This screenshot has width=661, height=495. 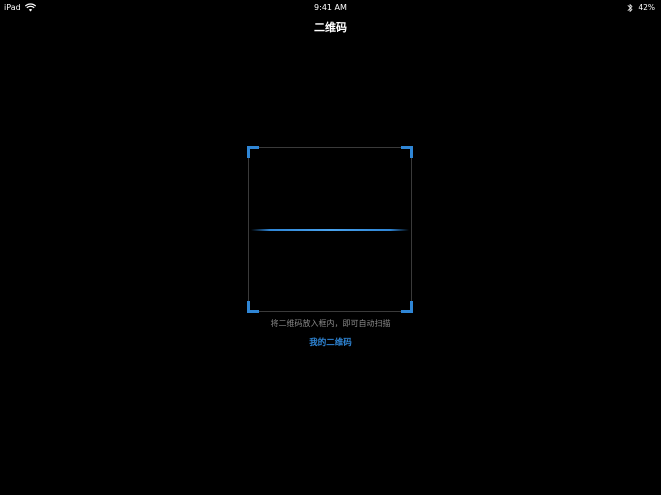 I want to click on bluetooth-icon, so click(x=630, y=7).